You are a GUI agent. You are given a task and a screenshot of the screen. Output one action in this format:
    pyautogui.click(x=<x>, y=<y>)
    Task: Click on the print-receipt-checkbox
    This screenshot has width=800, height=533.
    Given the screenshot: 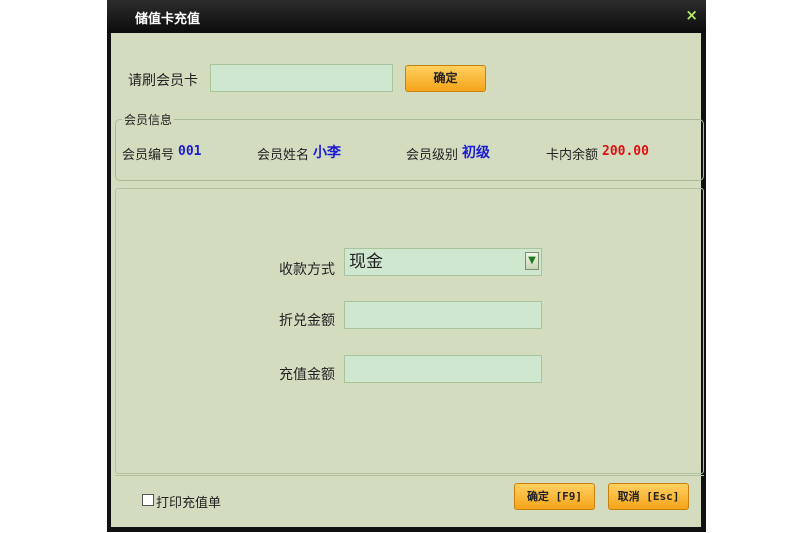 What is the action you would take?
    pyautogui.click(x=148, y=500)
    